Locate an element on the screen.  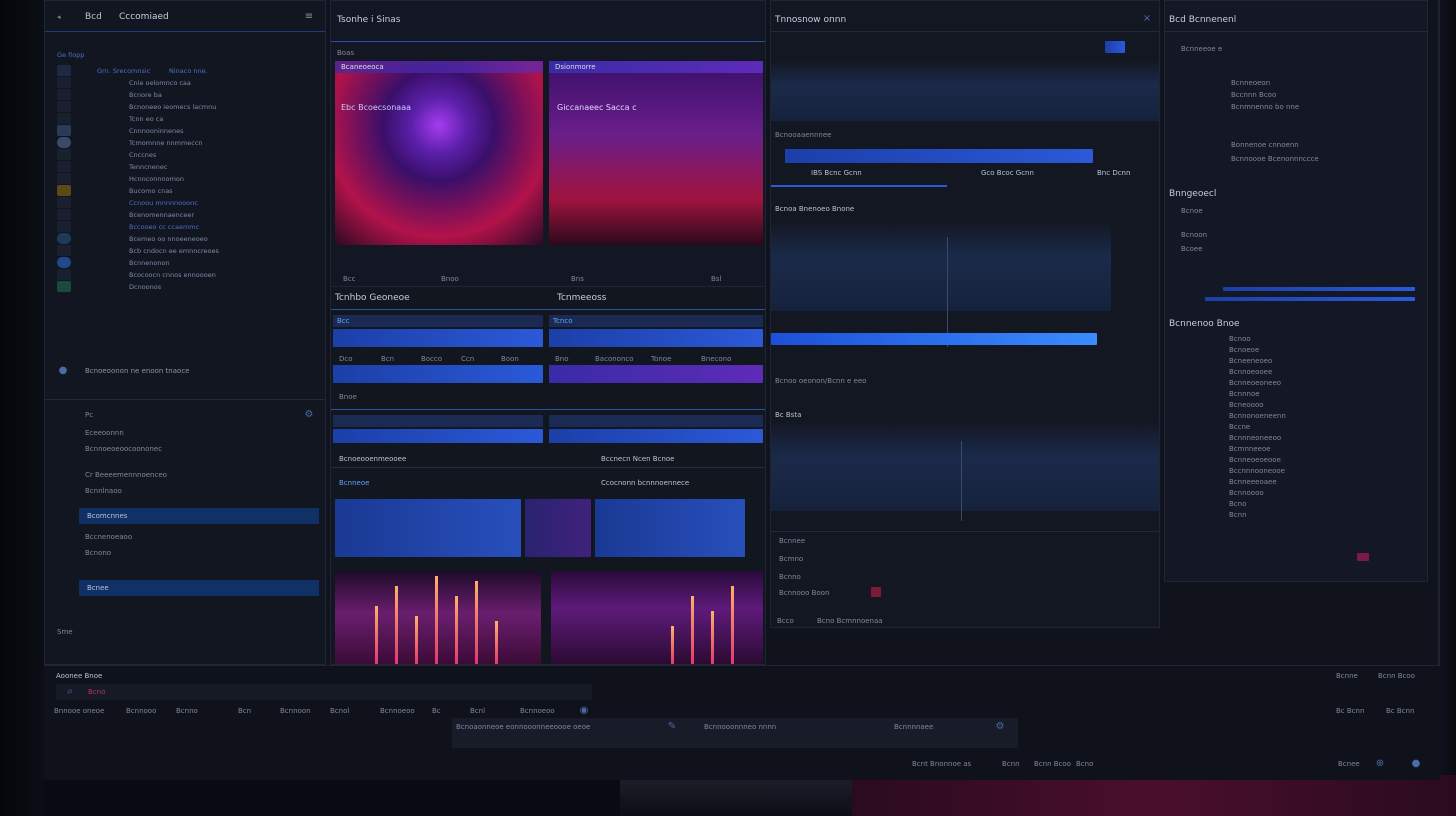
tab-button: Bcc is located at coordinates (343, 321).